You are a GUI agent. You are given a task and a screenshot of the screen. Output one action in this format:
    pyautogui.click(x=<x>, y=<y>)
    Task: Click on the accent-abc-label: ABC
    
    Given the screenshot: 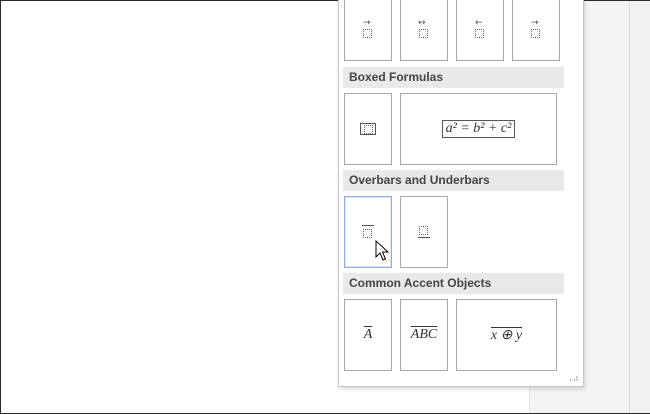 What is the action you would take?
    pyautogui.click(x=424, y=334)
    